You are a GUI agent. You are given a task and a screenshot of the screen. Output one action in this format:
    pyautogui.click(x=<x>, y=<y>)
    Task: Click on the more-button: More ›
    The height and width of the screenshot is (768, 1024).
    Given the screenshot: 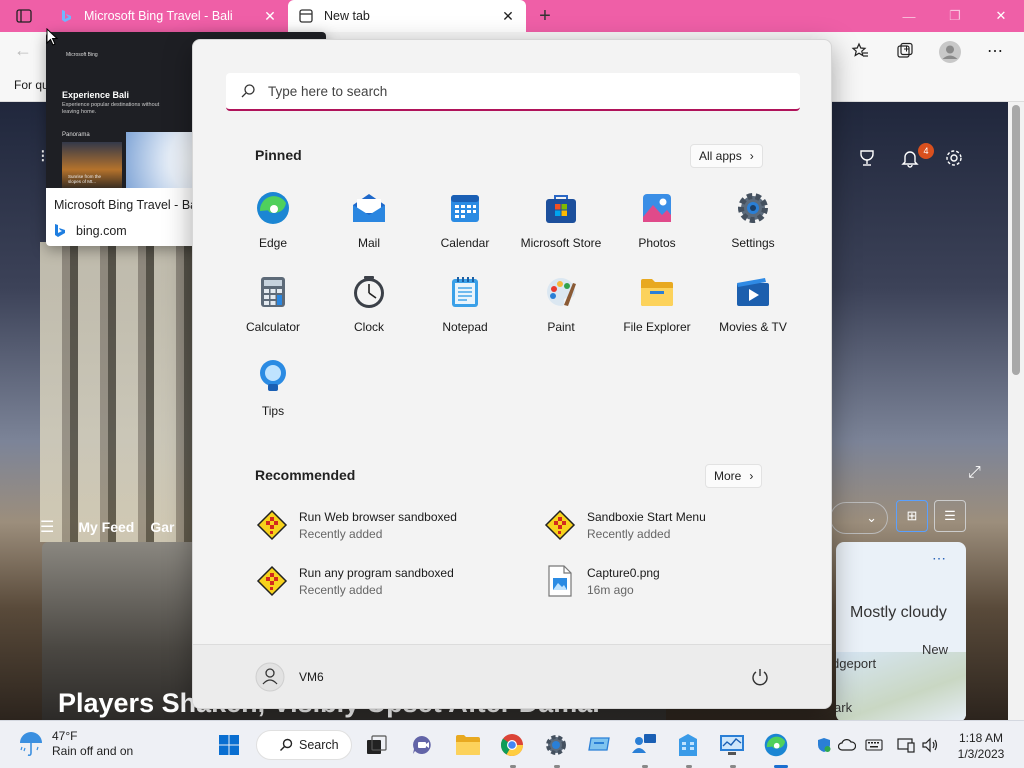 What is the action you would take?
    pyautogui.click(x=734, y=476)
    